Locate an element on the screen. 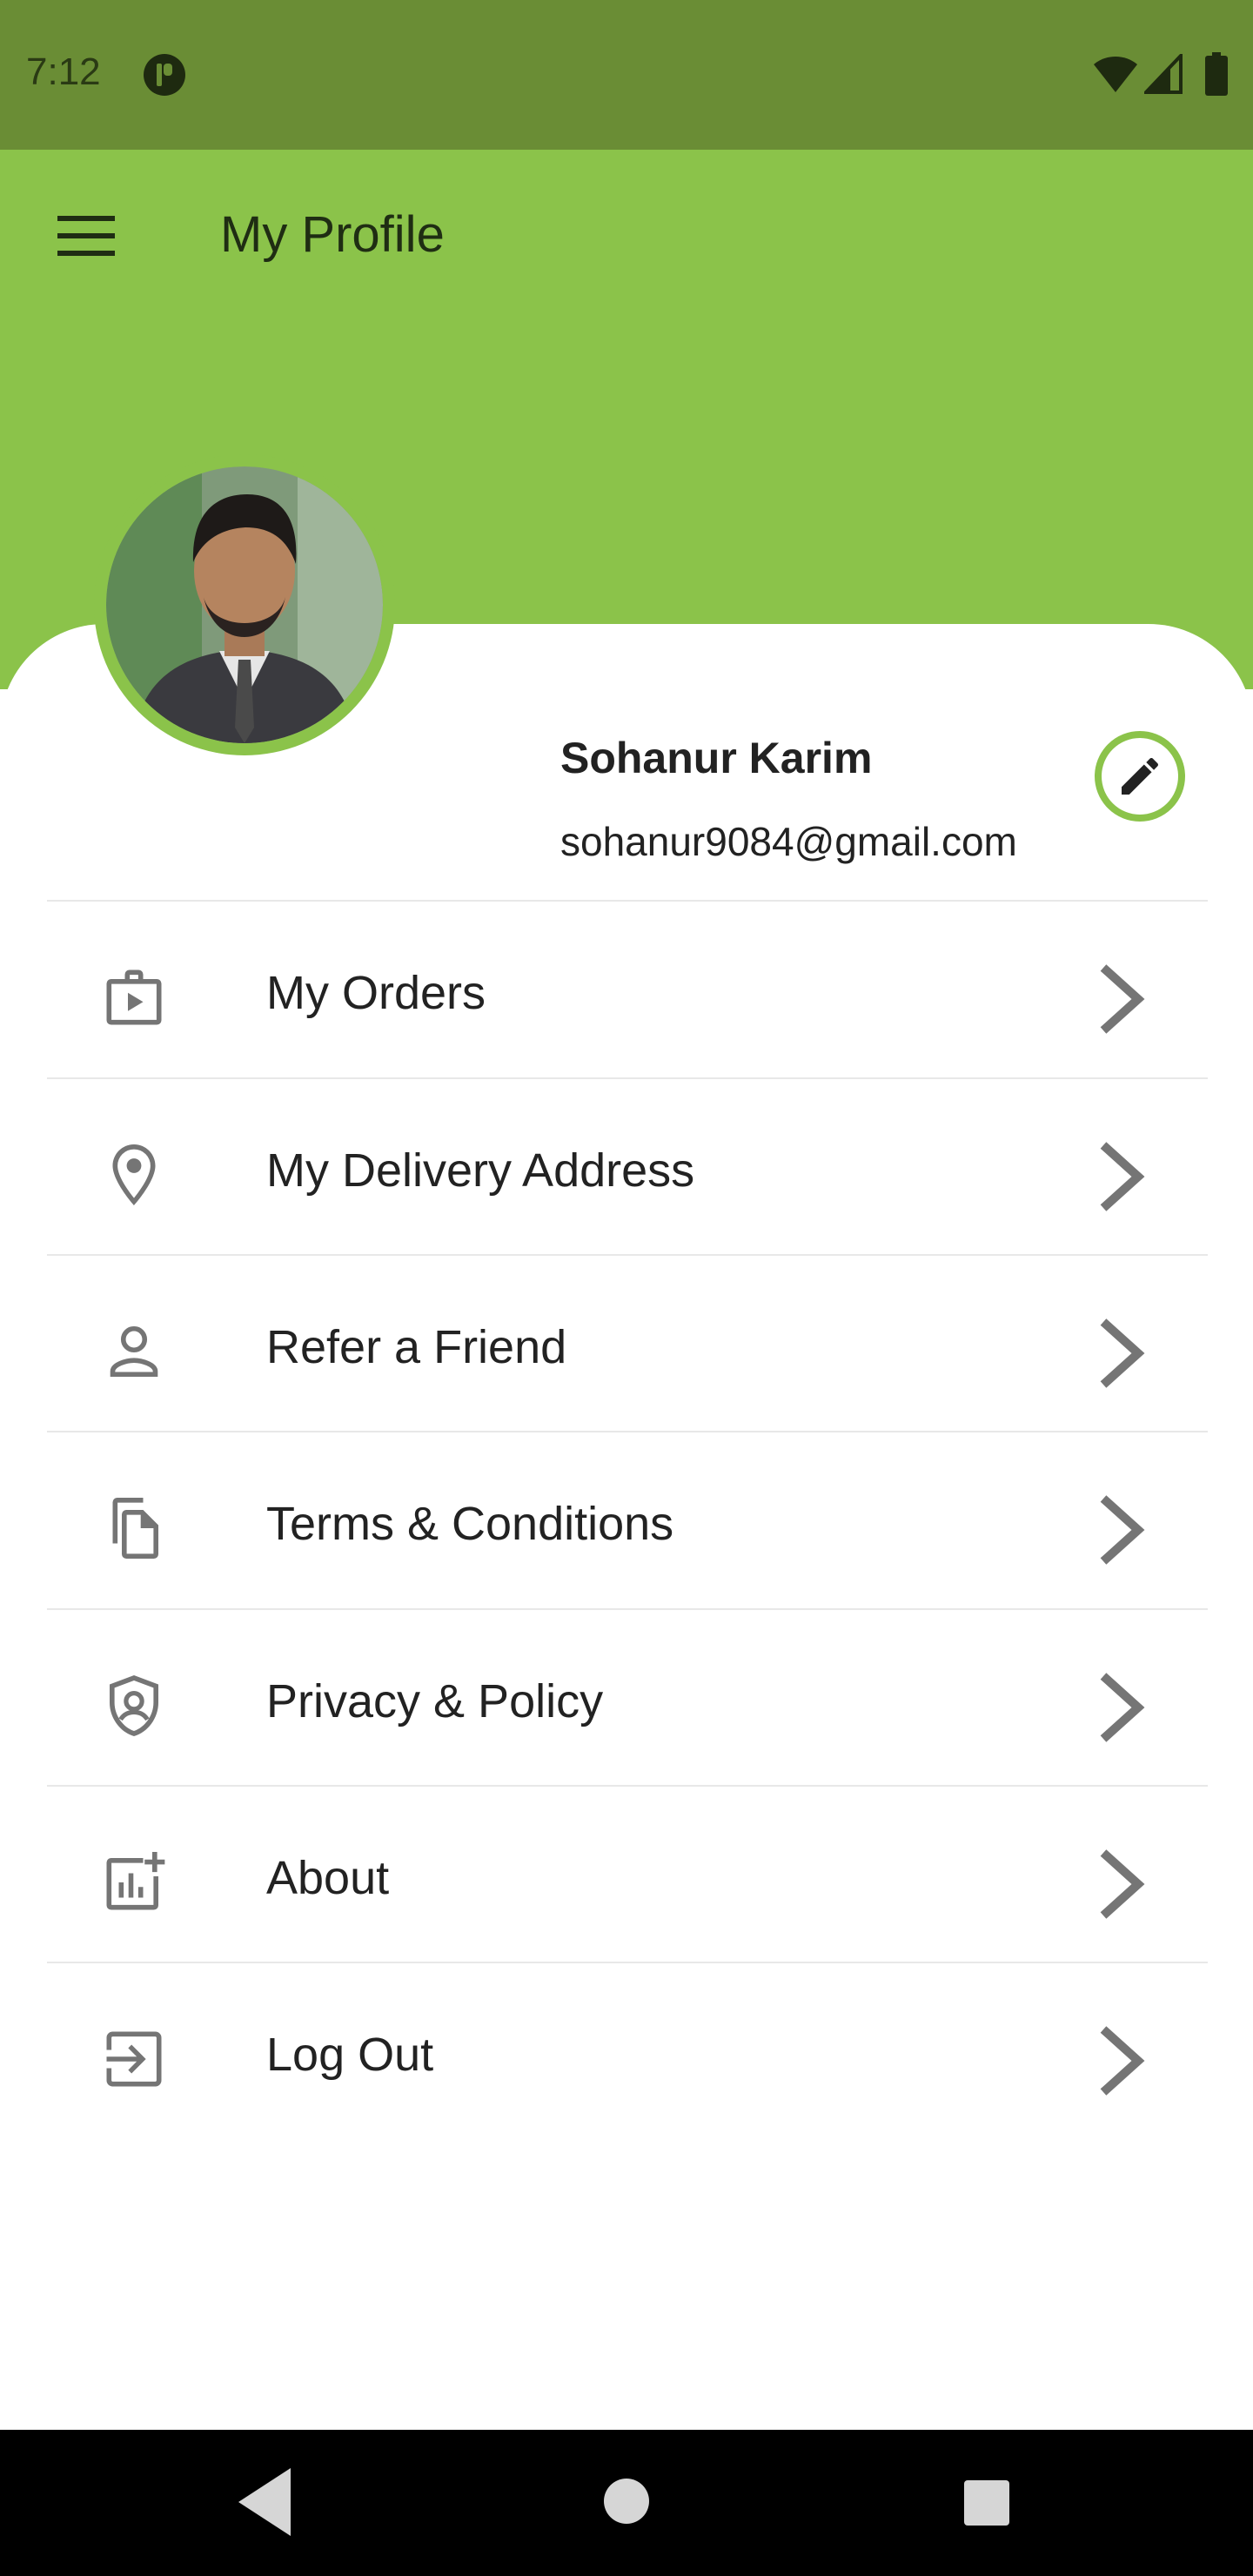 The height and width of the screenshot is (2576, 1253). back-icon is located at coordinates (268, 2502).